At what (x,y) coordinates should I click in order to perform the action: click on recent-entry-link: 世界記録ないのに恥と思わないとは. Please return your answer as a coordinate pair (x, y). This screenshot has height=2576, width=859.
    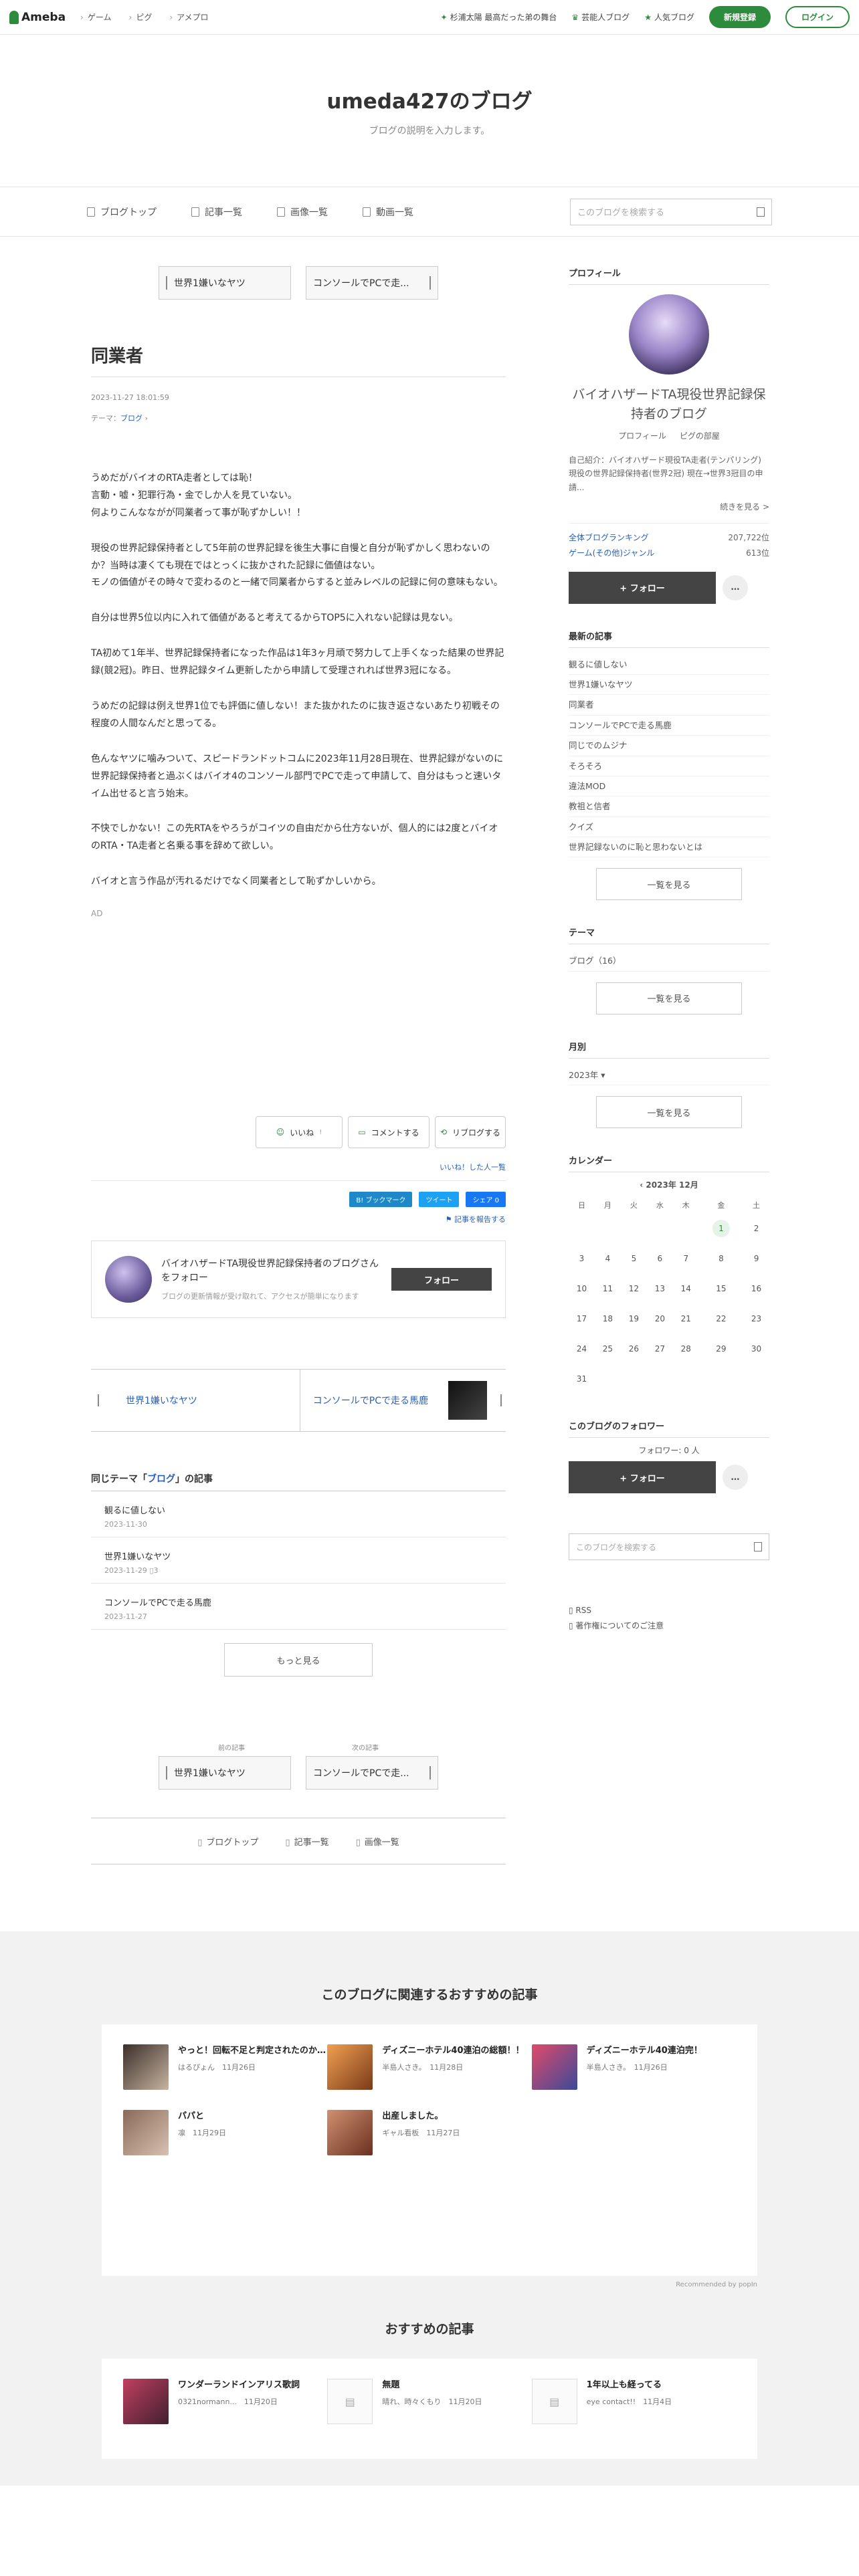
    Looking at the image, I should click on (669, 847).